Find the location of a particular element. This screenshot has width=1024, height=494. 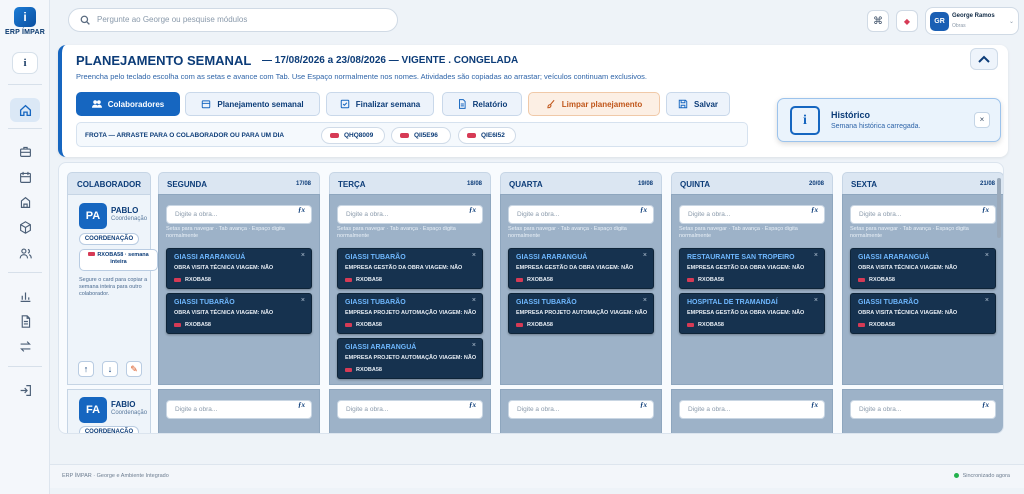

chart-icon is located at coordinates (25, 296).